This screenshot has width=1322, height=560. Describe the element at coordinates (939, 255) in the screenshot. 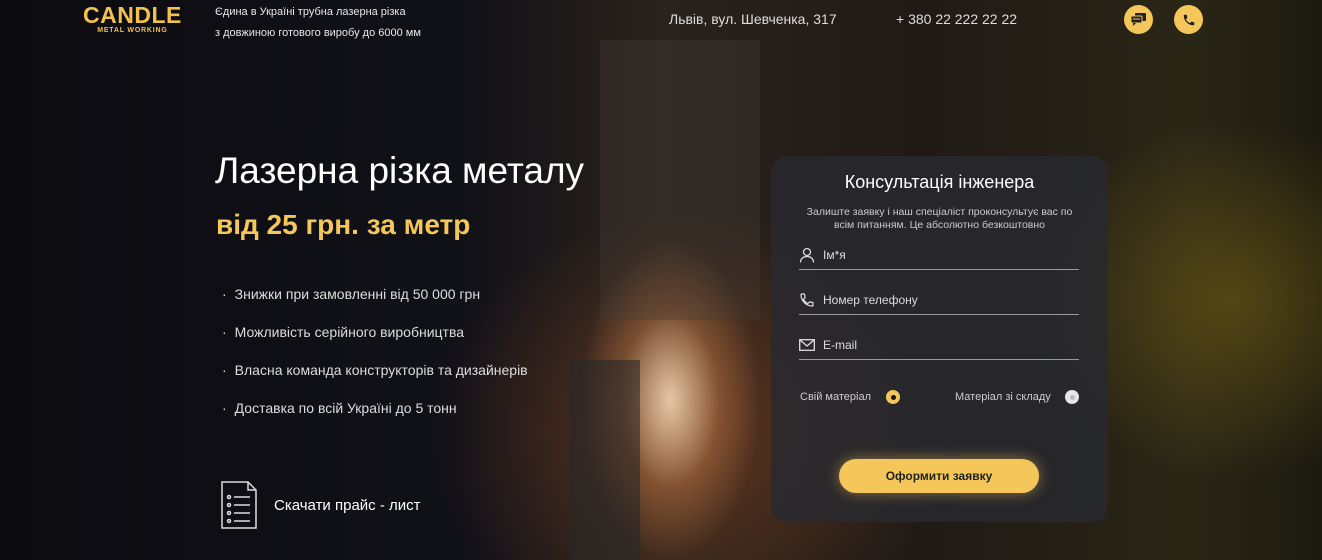

I see `name-input: Ім*я` at that location.